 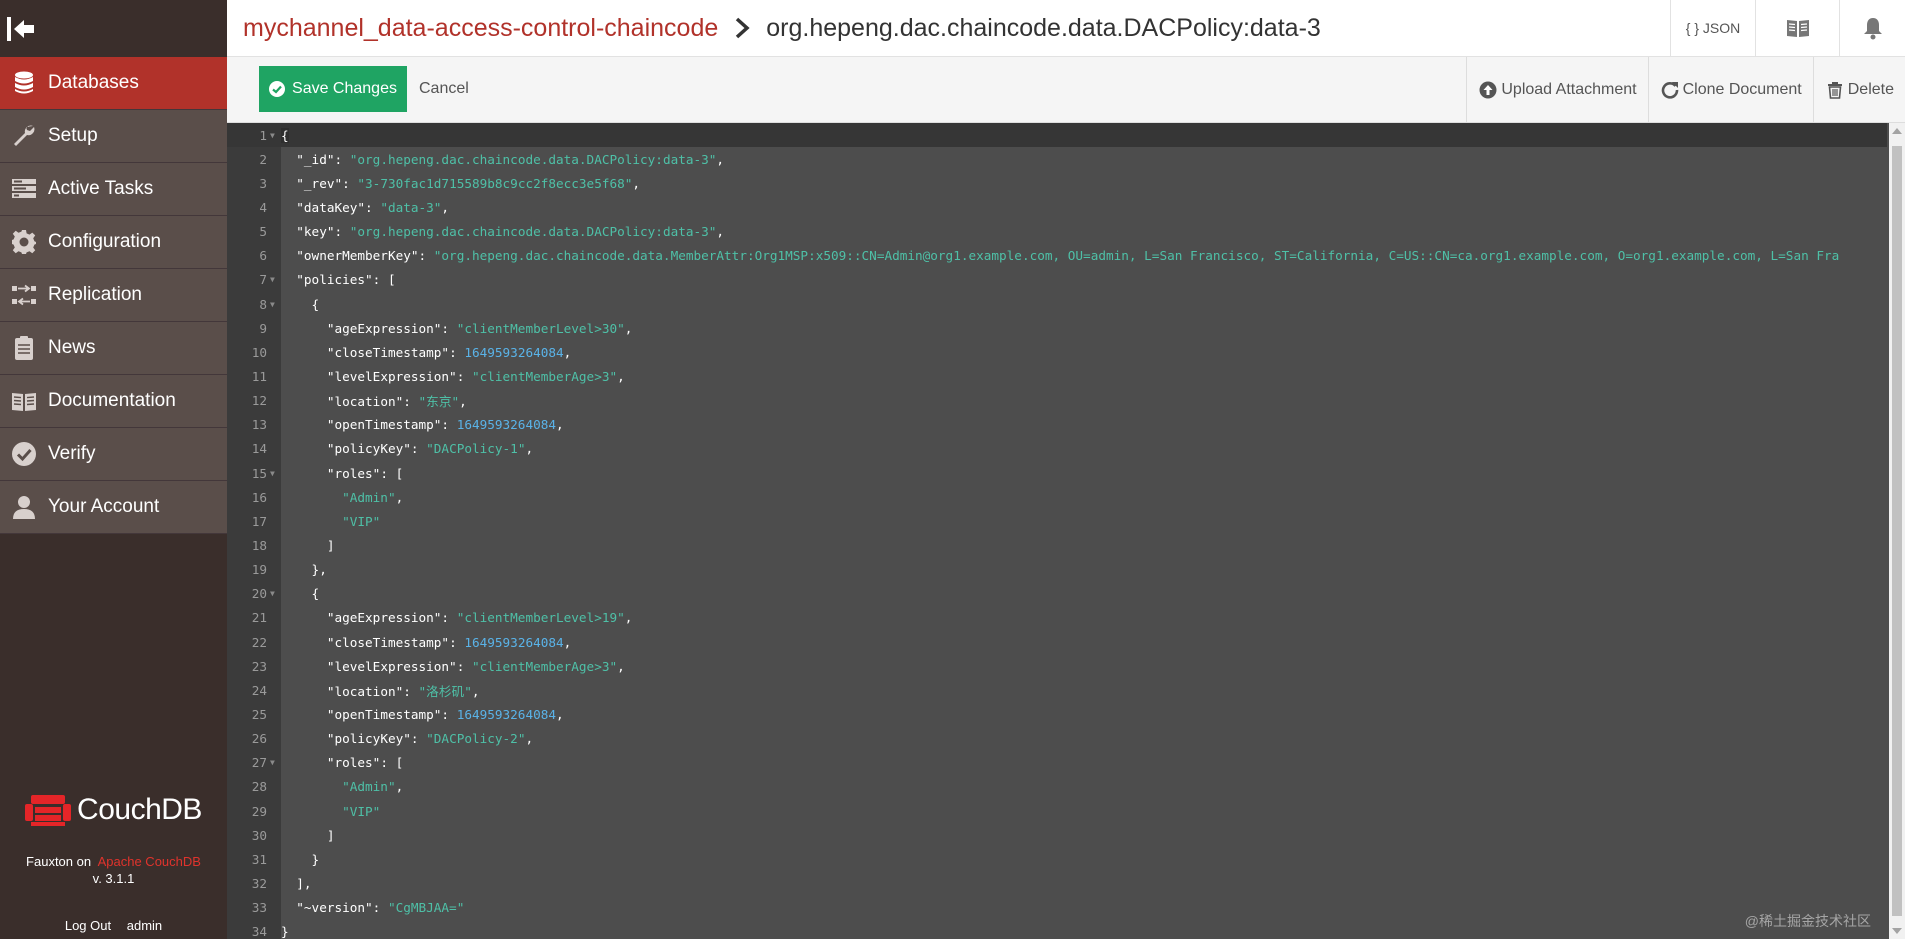 What do you see at coordinates (1742, 89) in the screenshot?
I see `clone-document-label: Clone Document` at bounding box center [1742, 89].